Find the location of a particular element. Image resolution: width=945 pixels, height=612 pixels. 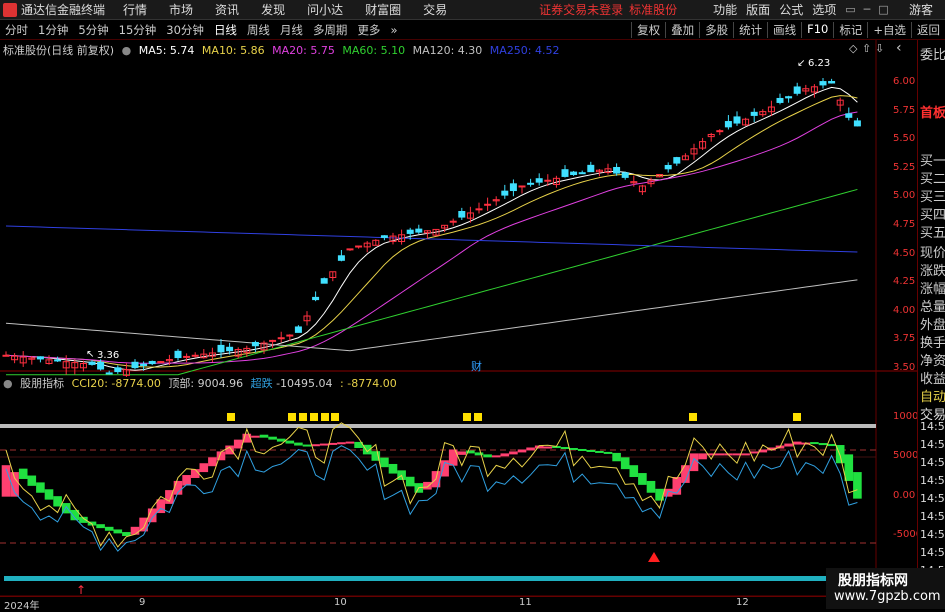

x-label-10: 10 is located at coordinates (340, 602).